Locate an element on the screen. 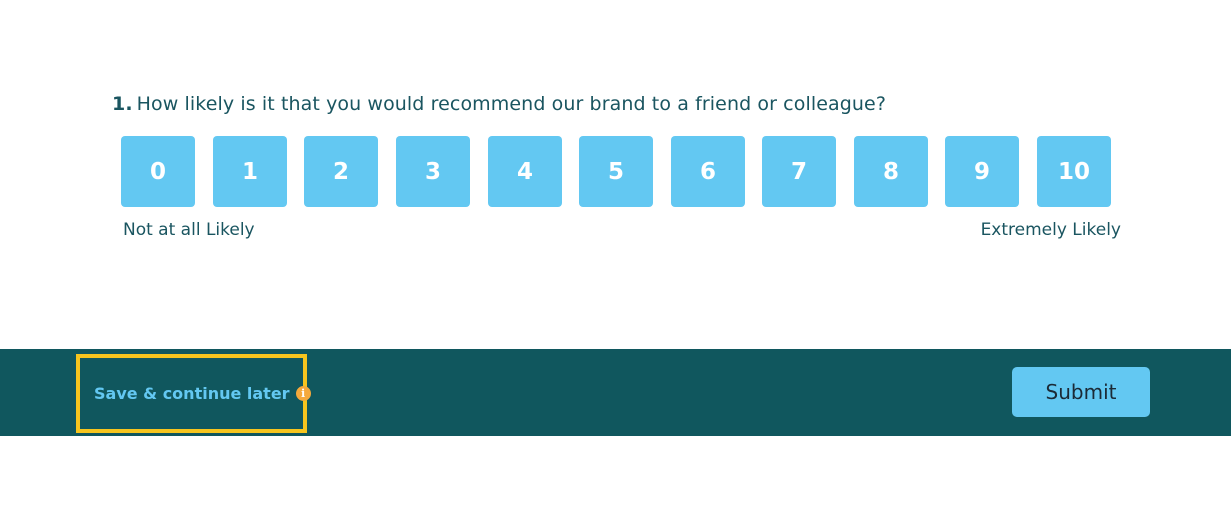  scale-option-7: 7 is located at coordinates (799, 171).